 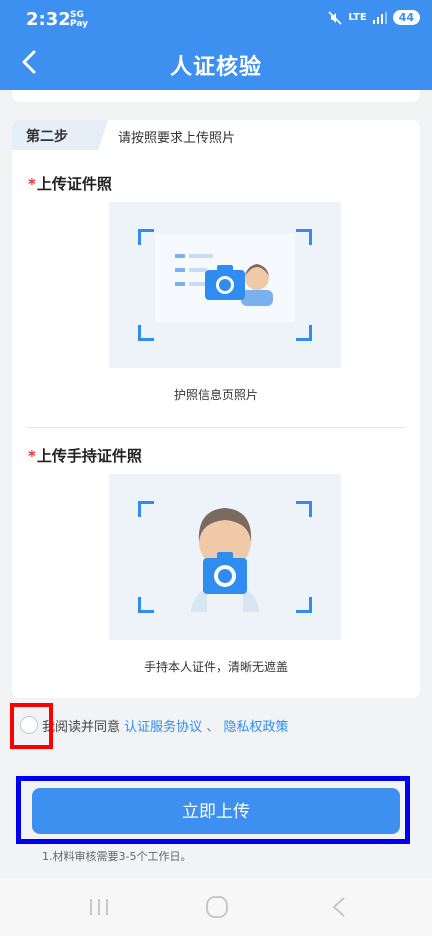 What do you see at coordinates (335, 17) in the screenshot?
I see `mute-icon` at bounding box center [335, 17].